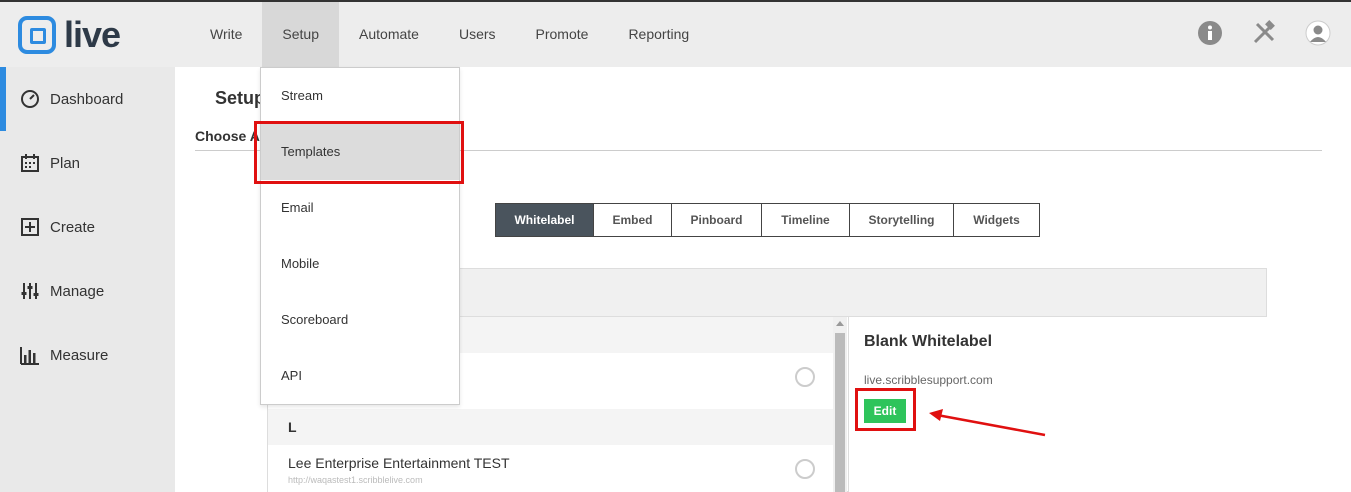 The image size is (1351, 492). What do you see at coordinates (360, 208) in the screenshot?
I see `menu-item-email: Email` at bounding box center [360, 208].